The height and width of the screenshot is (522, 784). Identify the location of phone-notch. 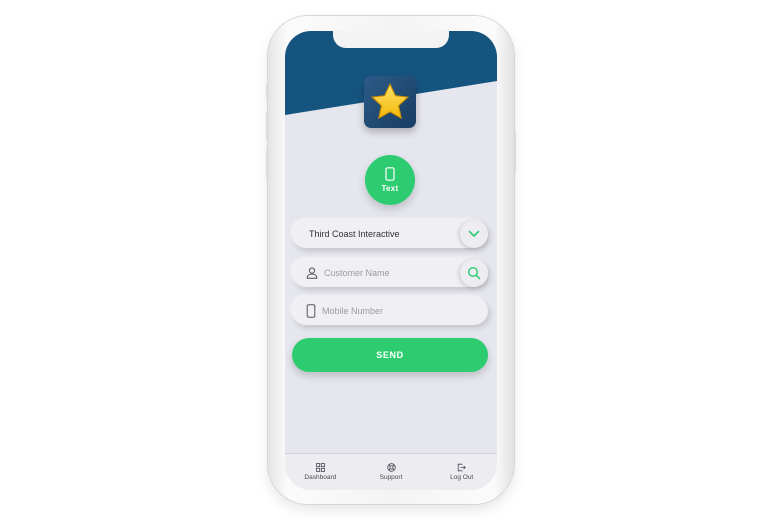
(391, 39).